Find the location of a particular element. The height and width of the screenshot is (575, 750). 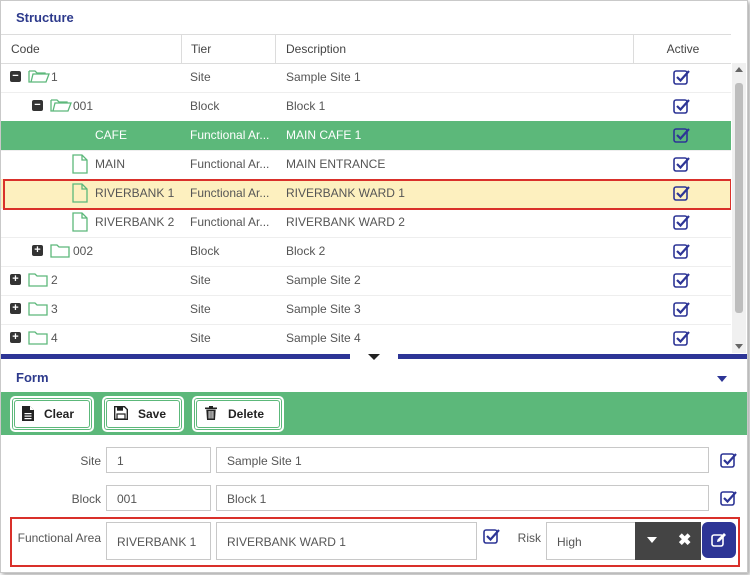

tree-row: − 1 Site Sample Site 1 is located at coordinates (366, 78).